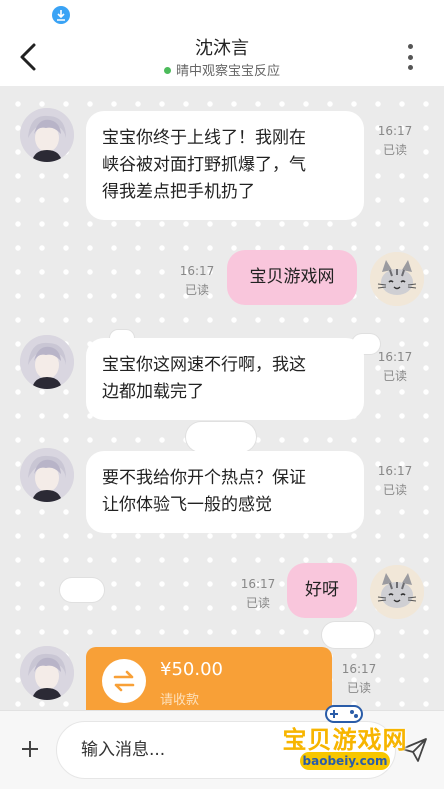  Describe the element at coordinates (180, 700) in the screenshot. I see `transfer-label: 请收款` at that location.